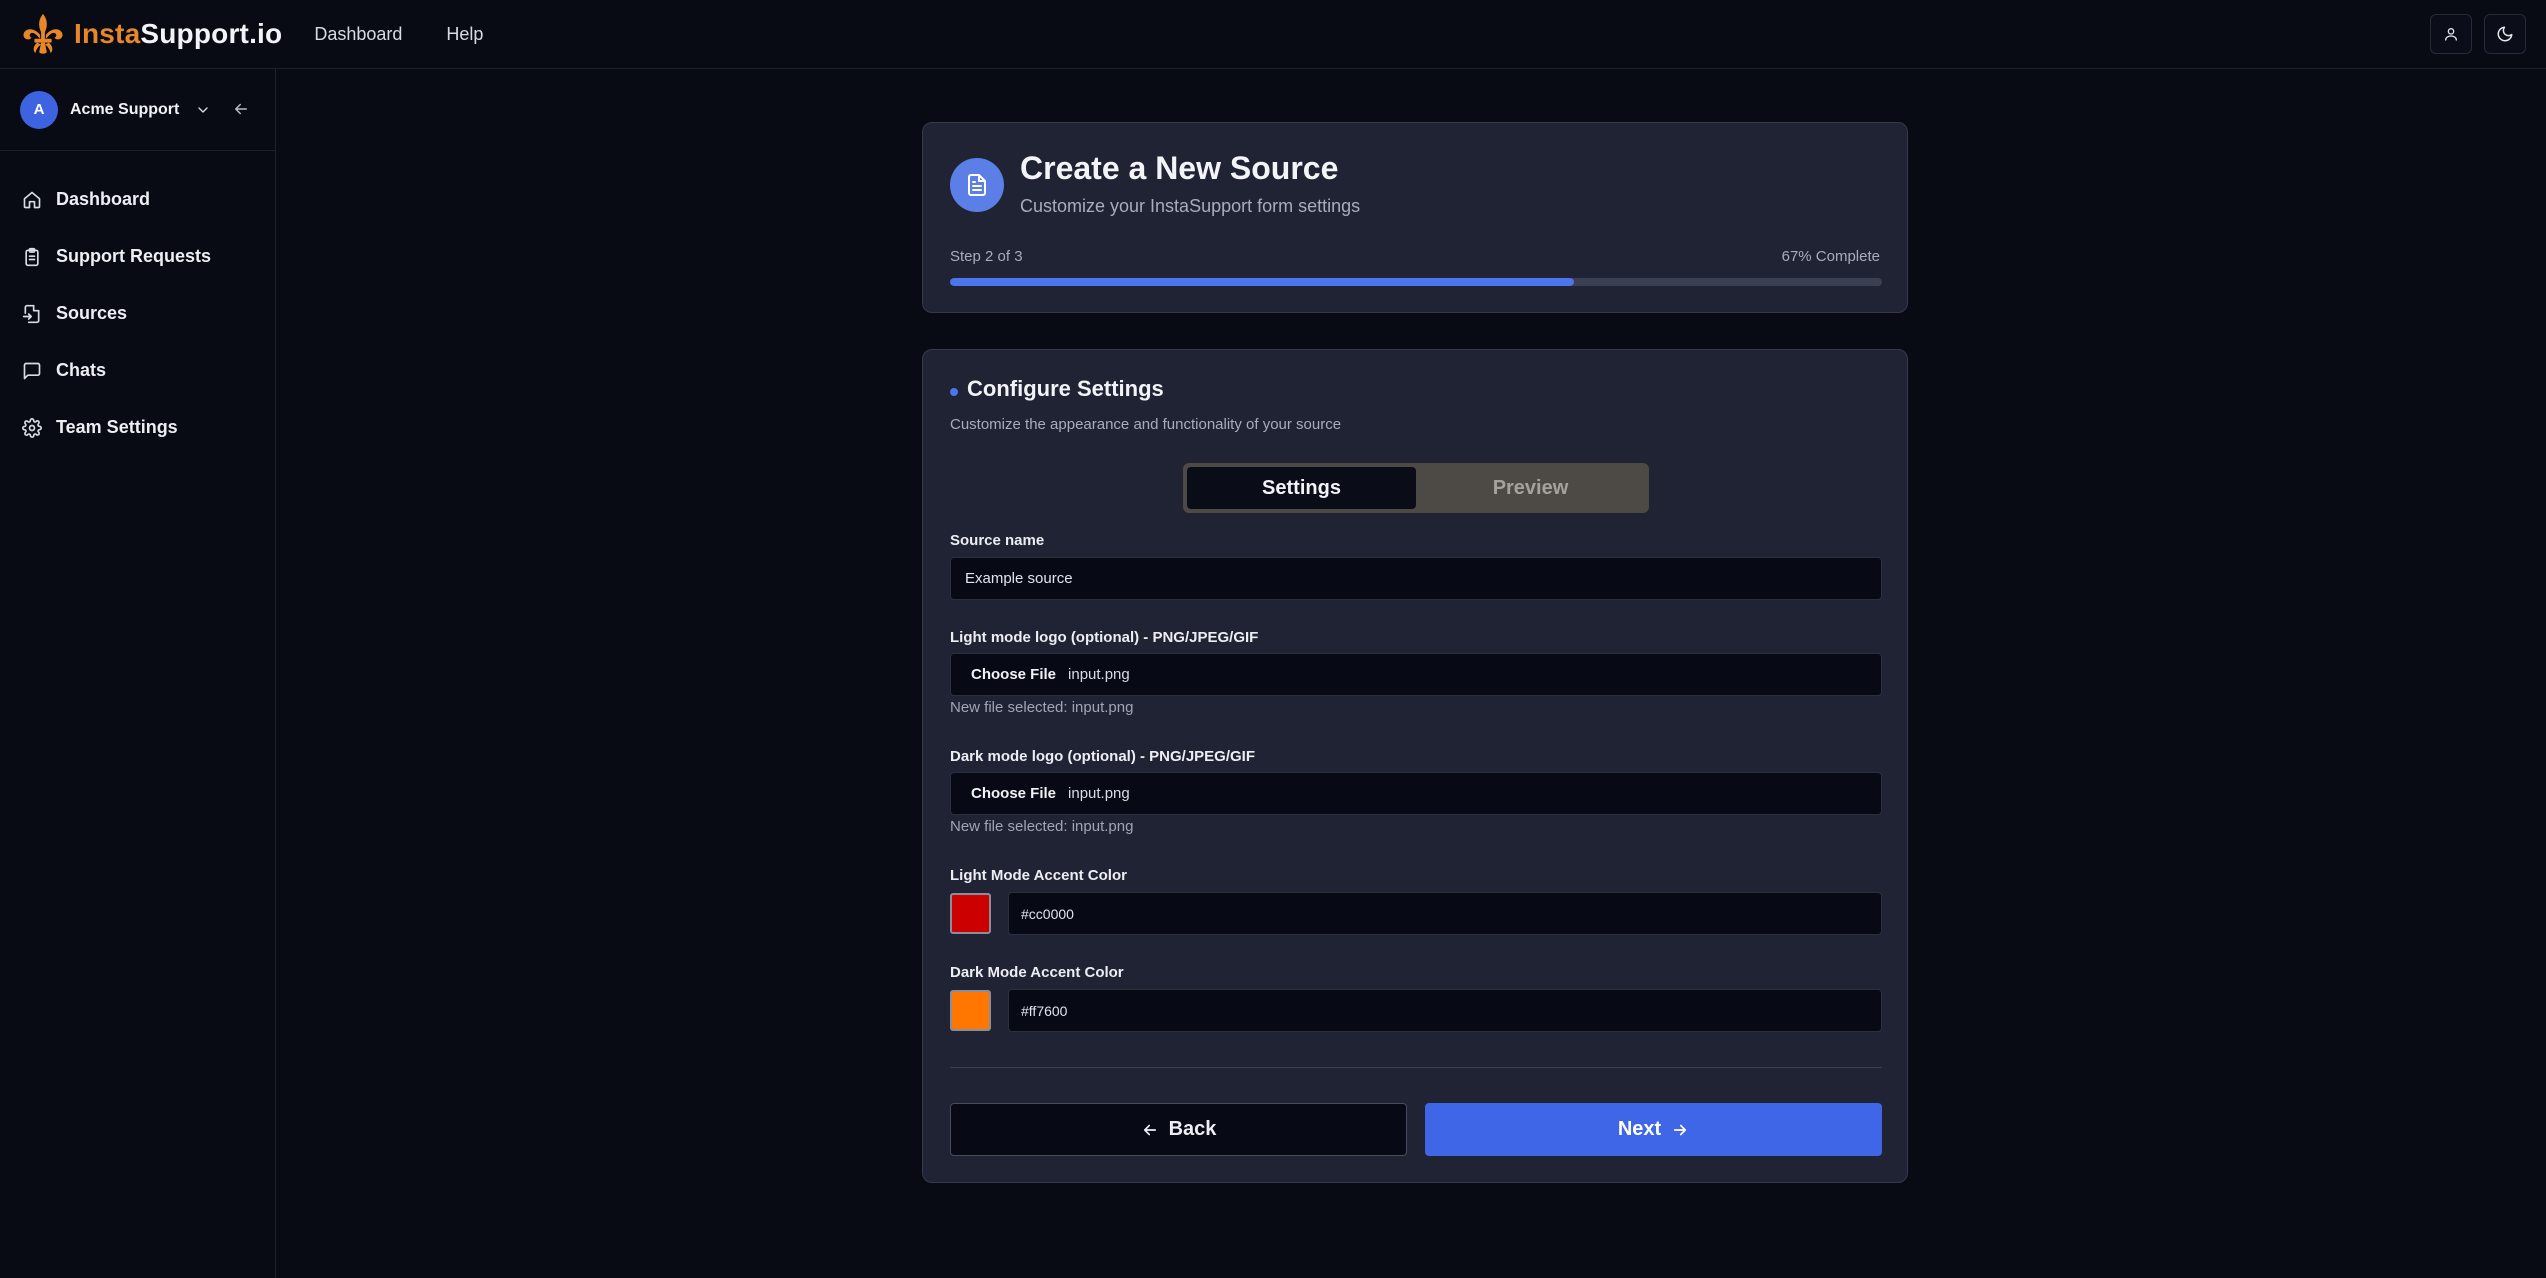 The height and width of the screenshot is (1278, 2546). I want to click on light-logo-choose-file-button: Choose File, so click(1013, 674).